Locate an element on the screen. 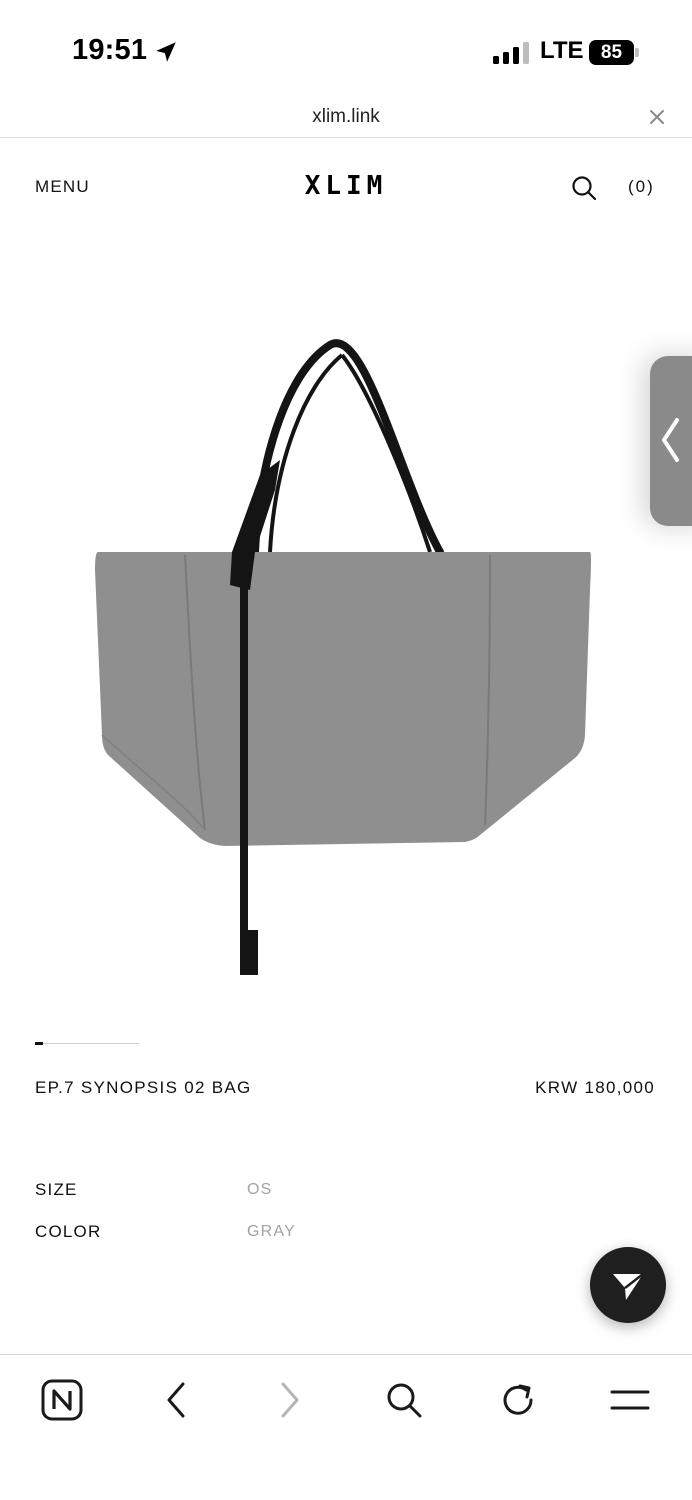 The height and width of the screenshot is (1500, 692). battery-icon: 85 is located at coordinates (614, 52).